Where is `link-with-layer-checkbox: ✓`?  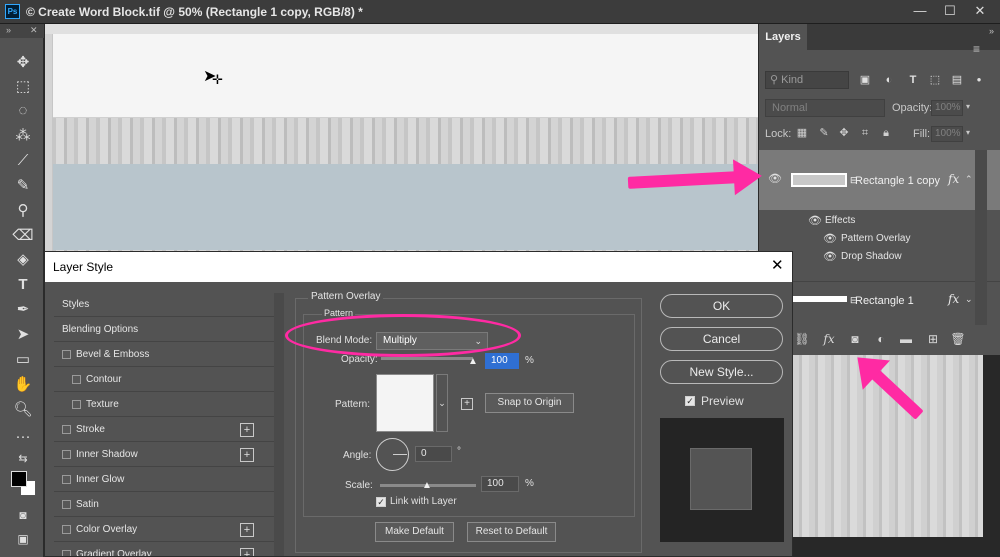
link-with-layer-checkbox: ✓ is located at coordinates (381, 502).